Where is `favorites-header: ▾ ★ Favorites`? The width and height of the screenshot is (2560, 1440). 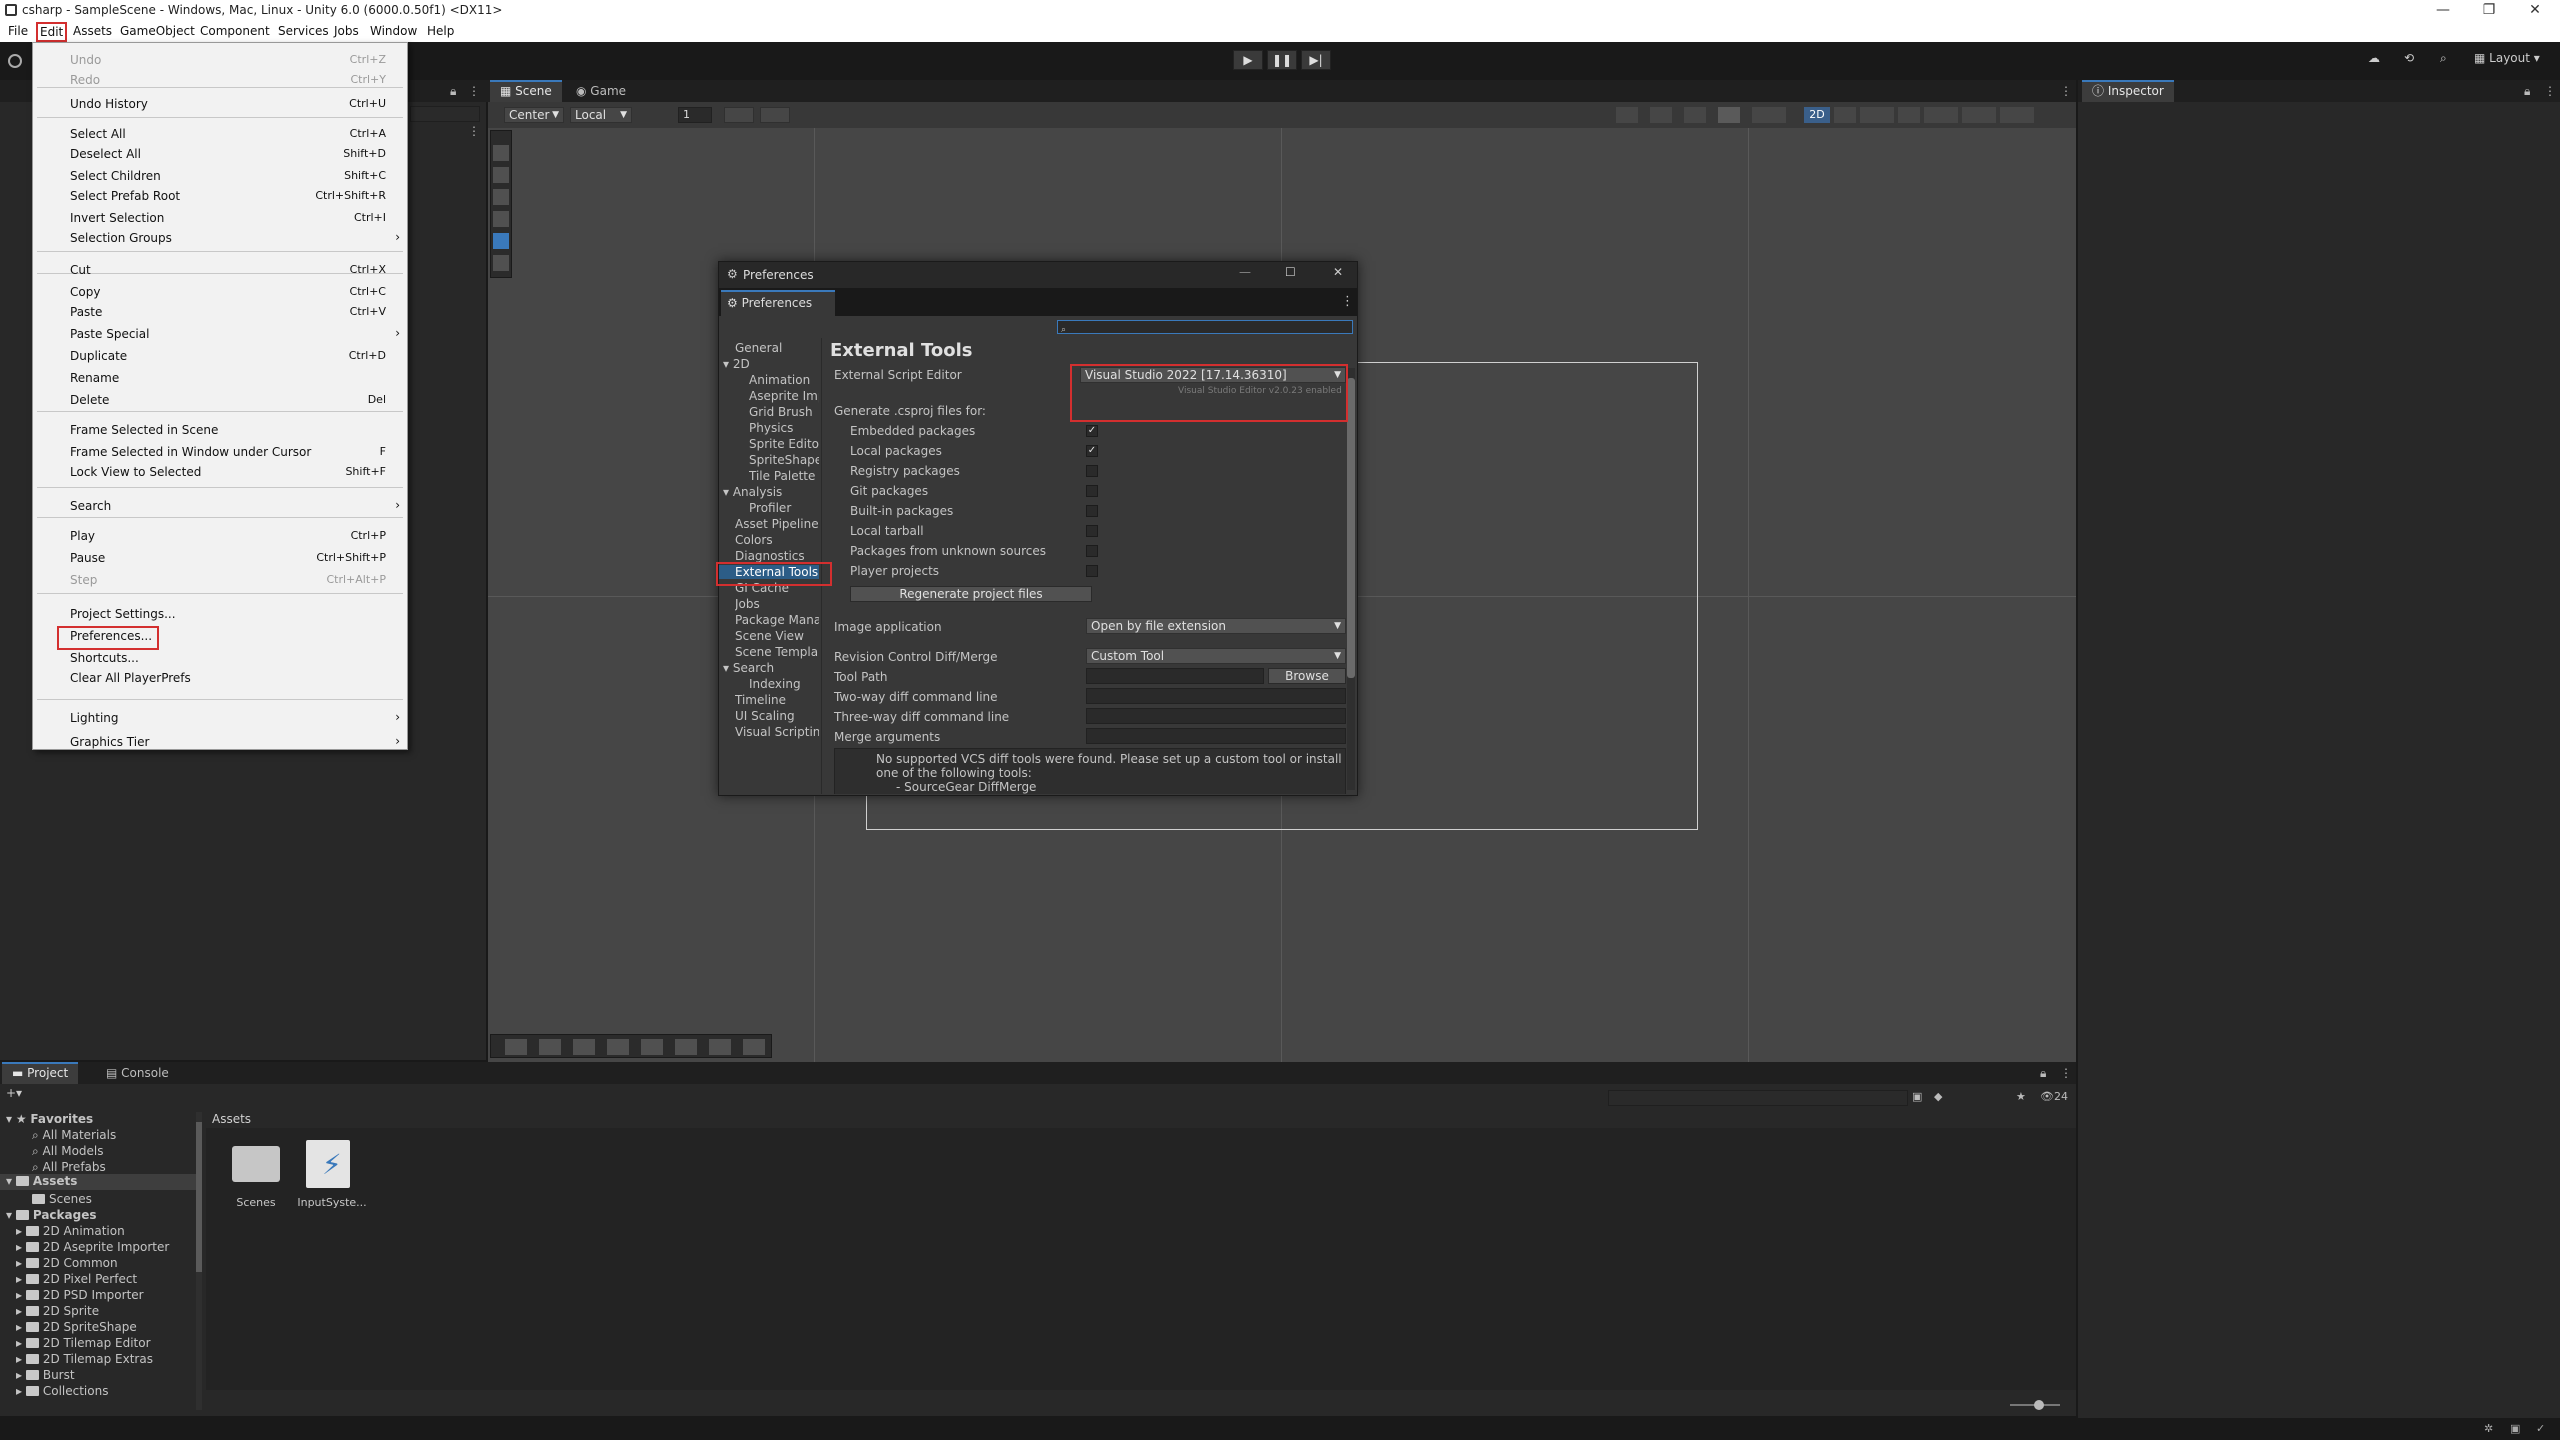 favorites-header: ▾ ★ Favorites is located at coordinates (49, 1119).